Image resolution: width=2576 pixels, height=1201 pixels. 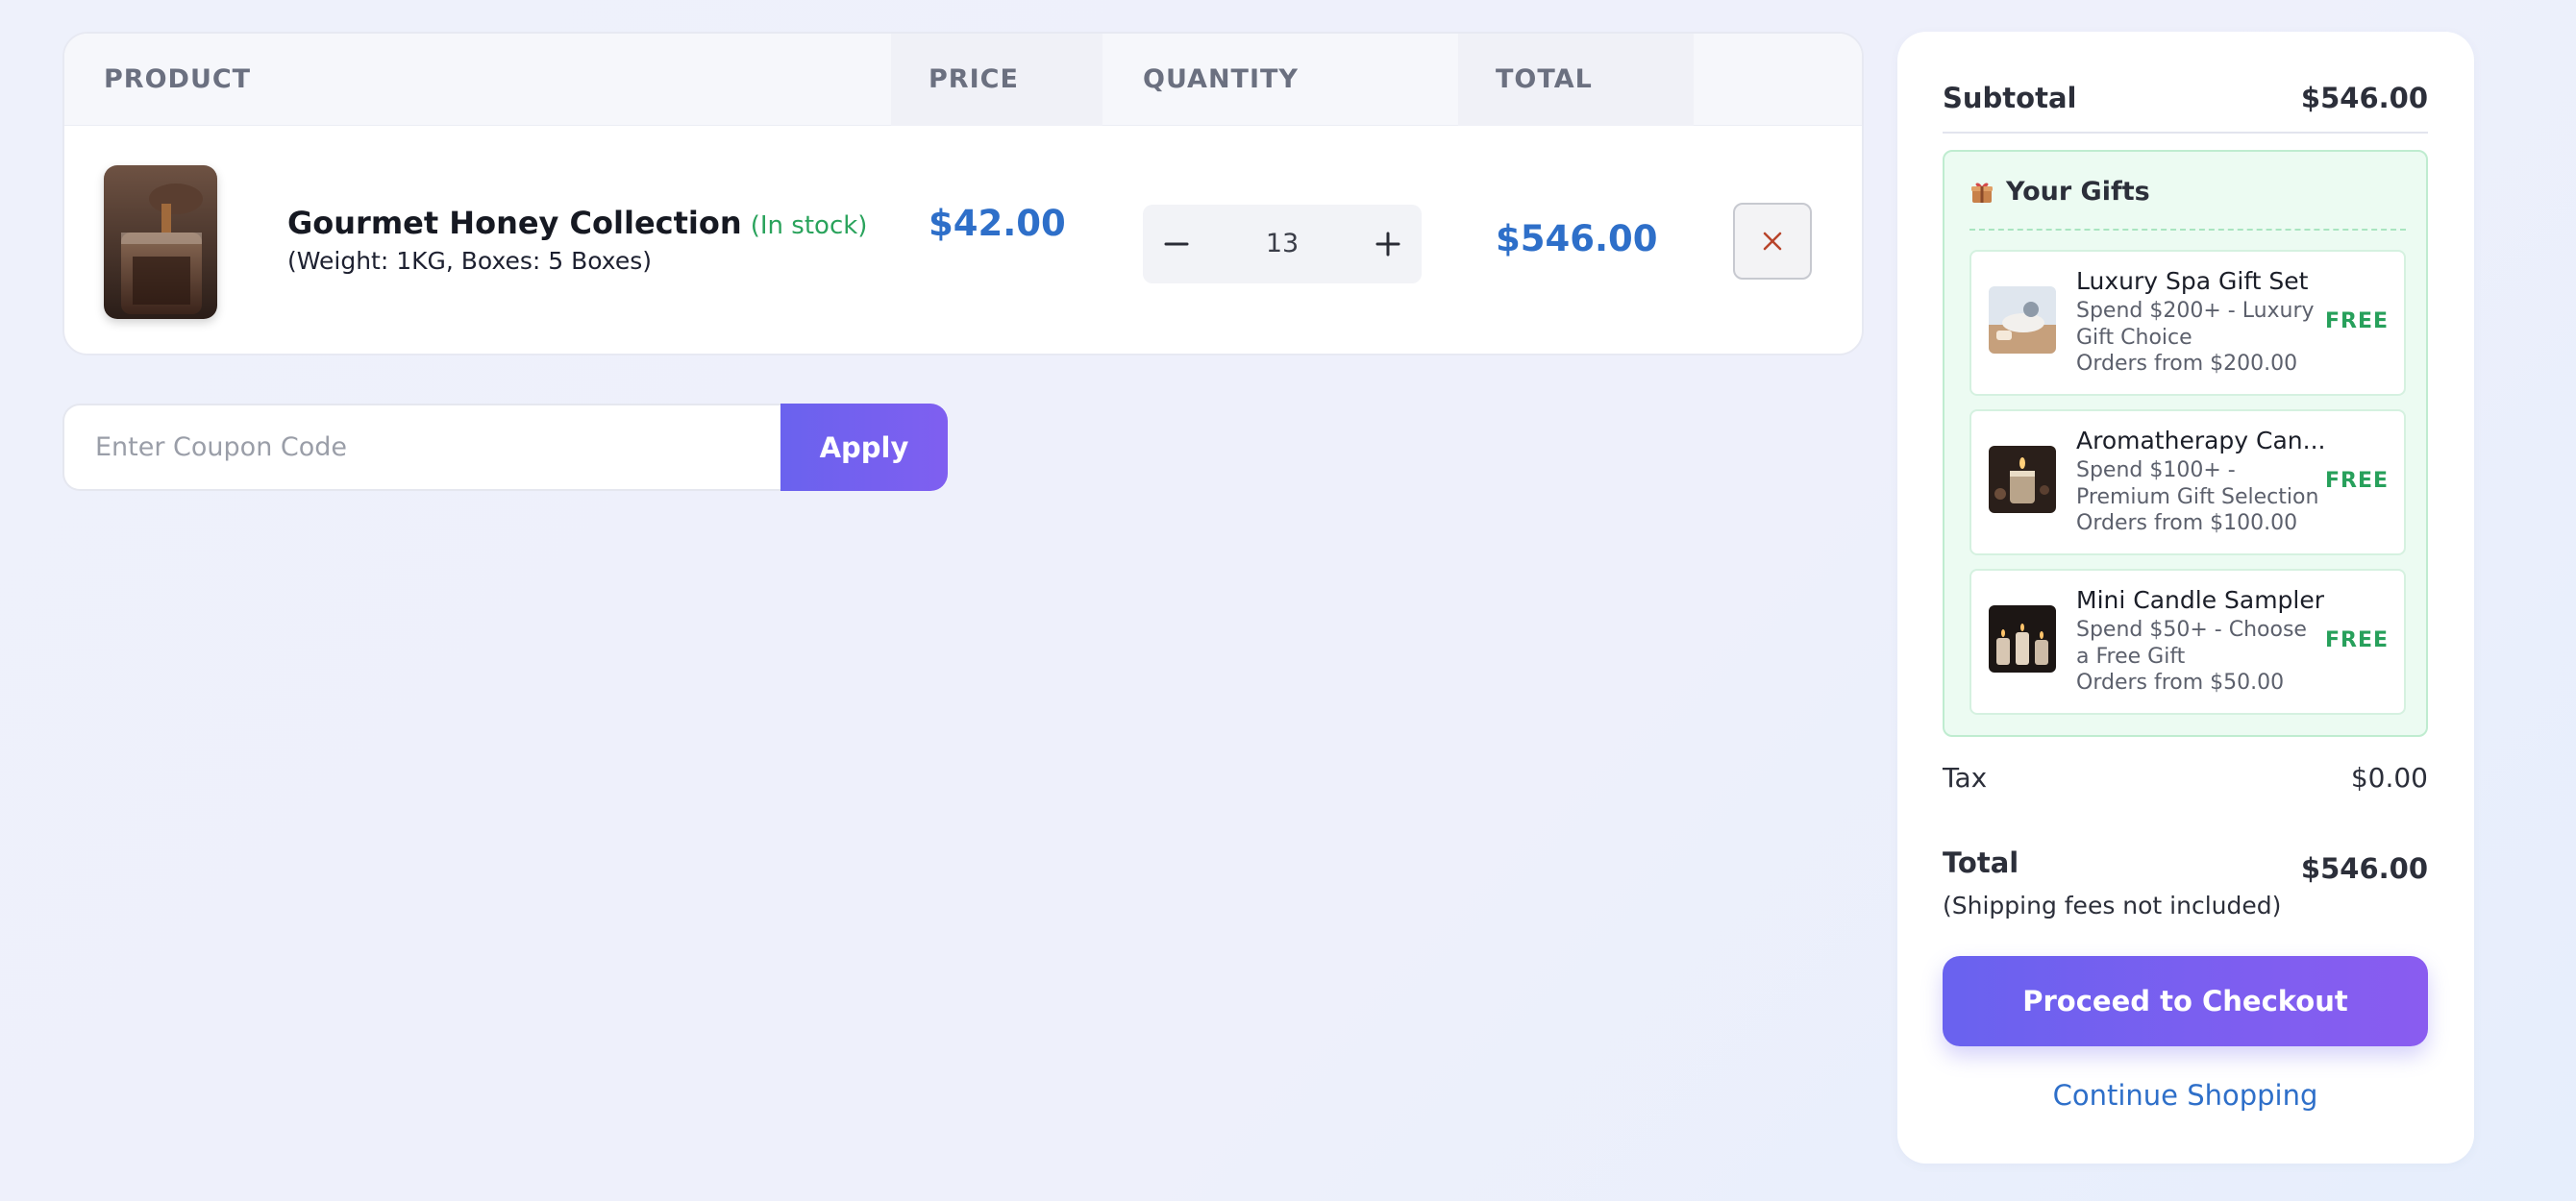 What do you see at coordinates (2197, 483) in the screenshot?
I see `gift-description: Spend $100+ - Premium Gift Selection` at bounding box center [2197, 483].